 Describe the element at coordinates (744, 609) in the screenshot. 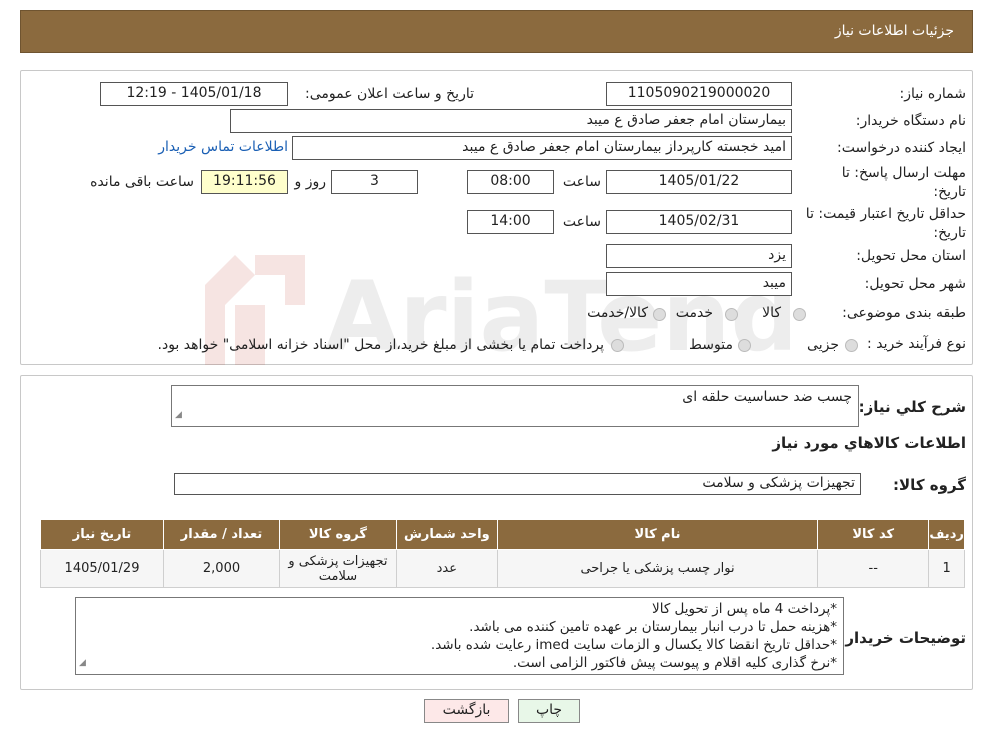

I see `buyer-note-line: *پرداخت 4 ماه پس از تحویل کالا` at that location.